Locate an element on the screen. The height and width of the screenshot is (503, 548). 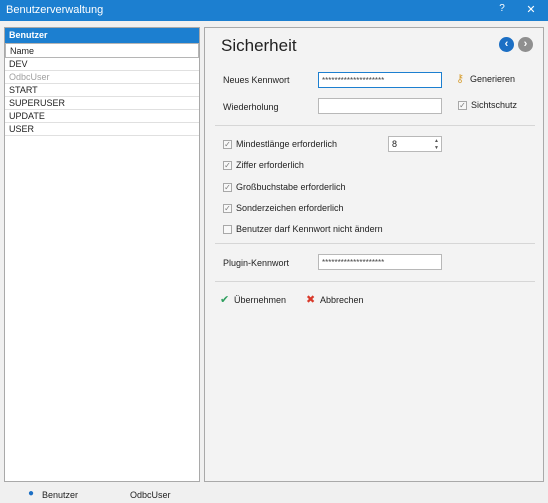
plugin-password-field: ******************** is located at coordinates (380, 262).